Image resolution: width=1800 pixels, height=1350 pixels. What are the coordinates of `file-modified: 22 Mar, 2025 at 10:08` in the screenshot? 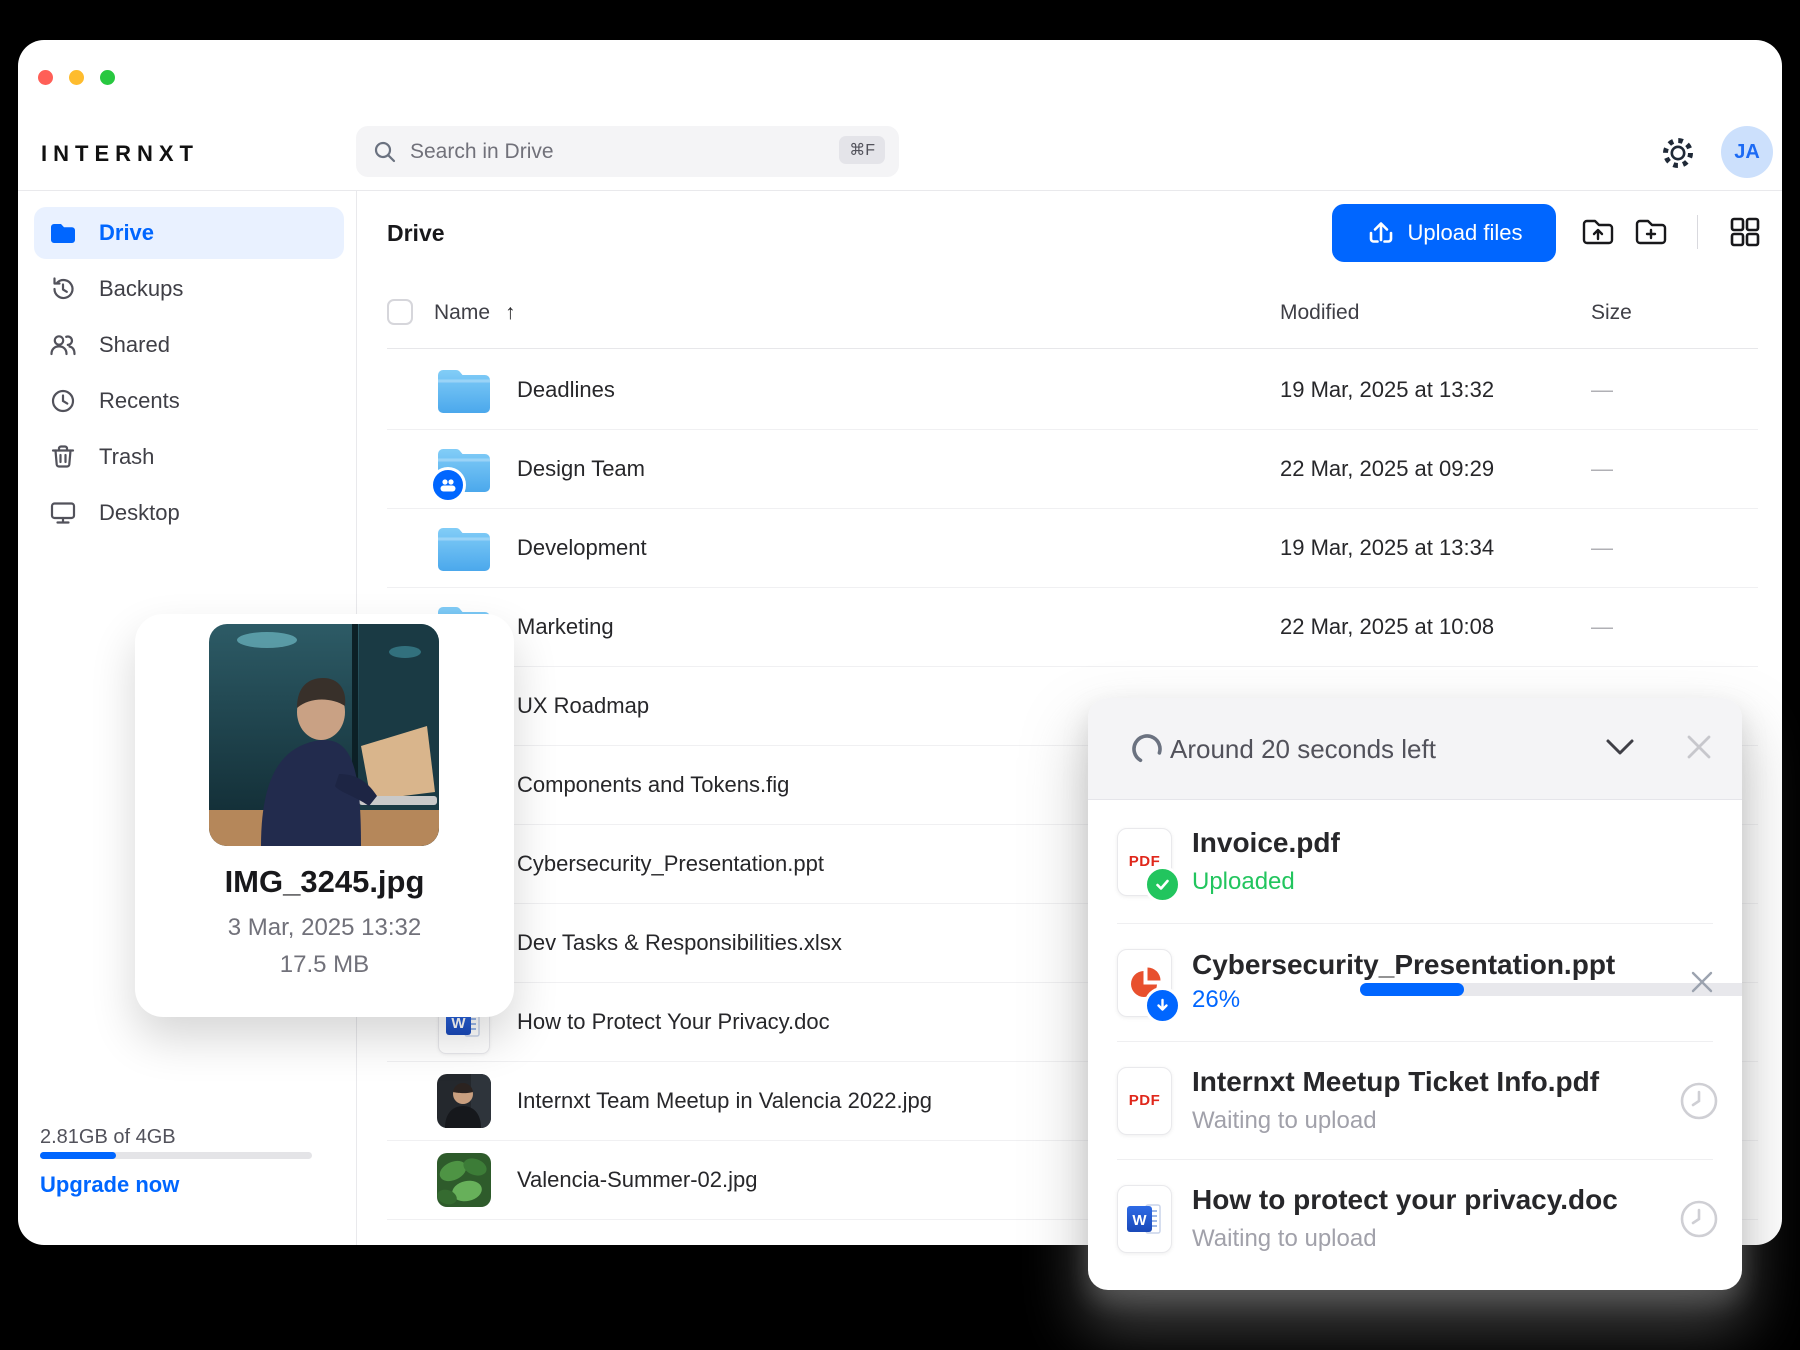 It's located at (1387, 626).